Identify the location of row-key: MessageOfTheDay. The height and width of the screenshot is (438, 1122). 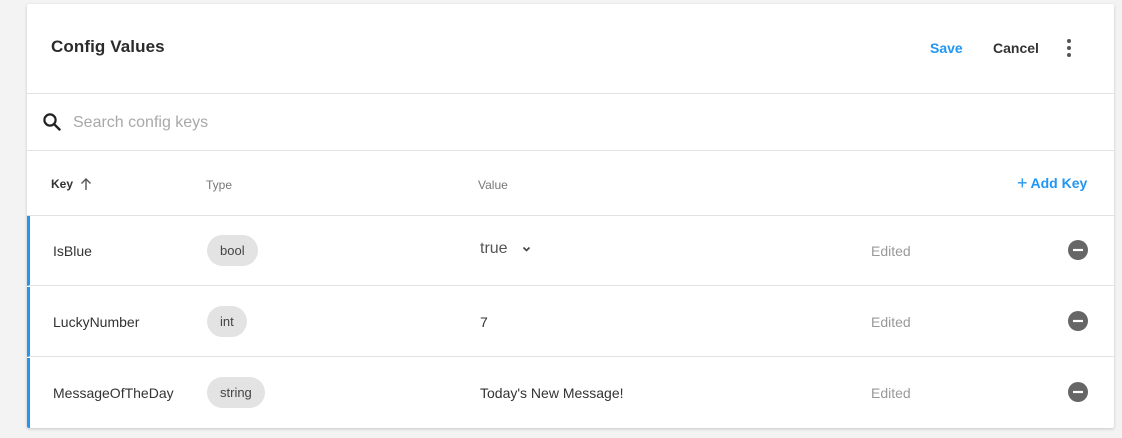
(113, 393).